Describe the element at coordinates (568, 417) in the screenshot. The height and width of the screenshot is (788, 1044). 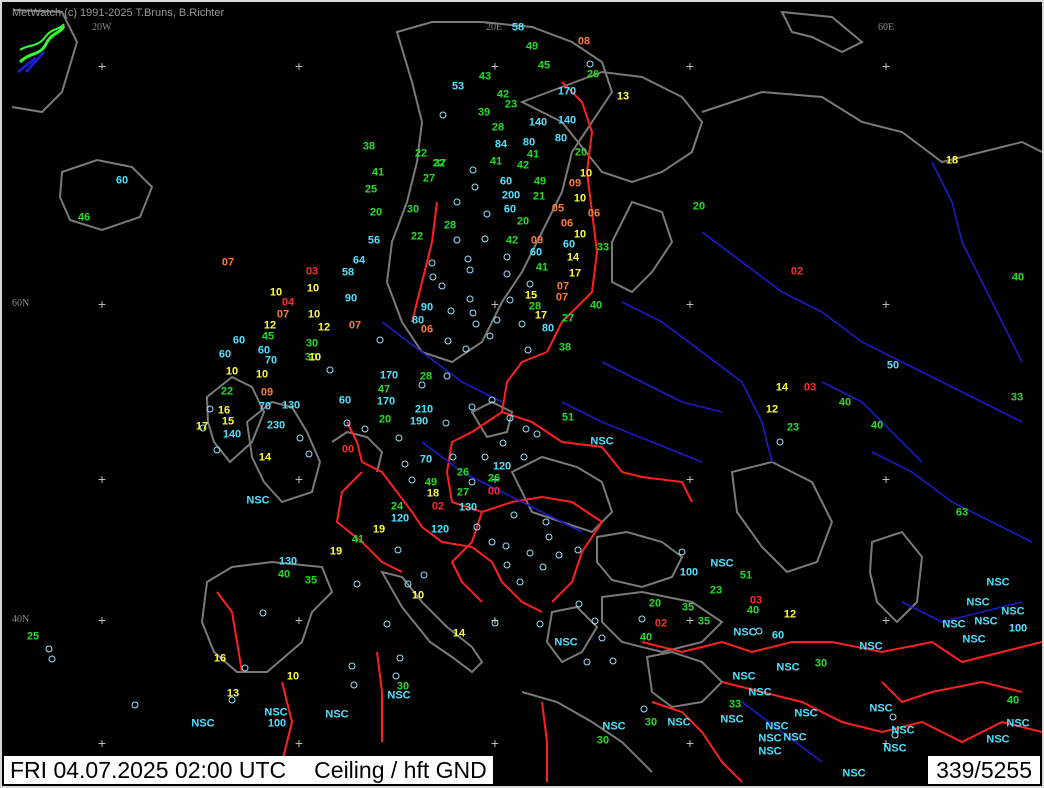
I see `station-observation: 51` at that location.